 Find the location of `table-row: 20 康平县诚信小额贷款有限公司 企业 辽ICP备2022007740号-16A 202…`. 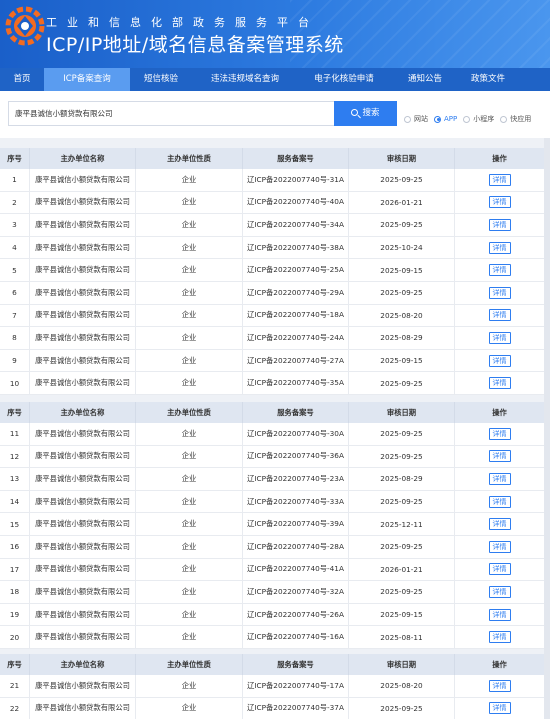

table-row: 20 康平县诚信小额贷款有限公司 企业 辽ICP备2022007740号-16A 202… is located at coordinates (275, 637).